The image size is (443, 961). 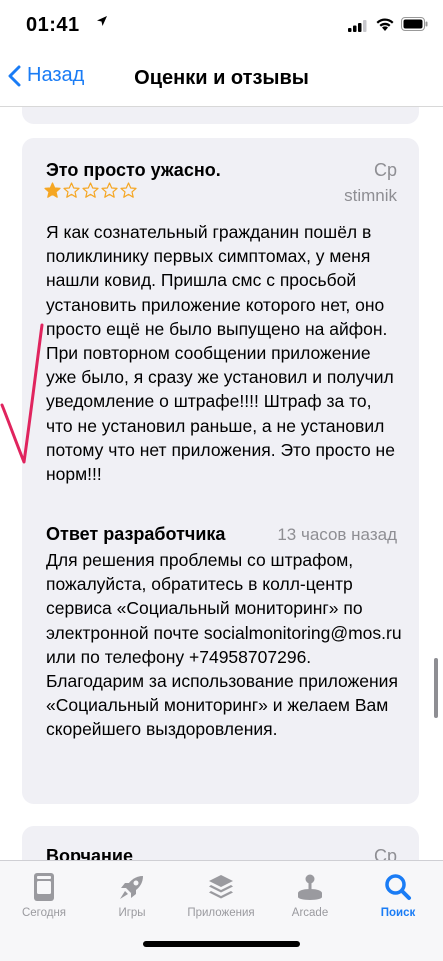 What do you see at coordinates (398, 913) in the screenshot?
I see `tab-label: Поиск` at bounding box center [398, 913].